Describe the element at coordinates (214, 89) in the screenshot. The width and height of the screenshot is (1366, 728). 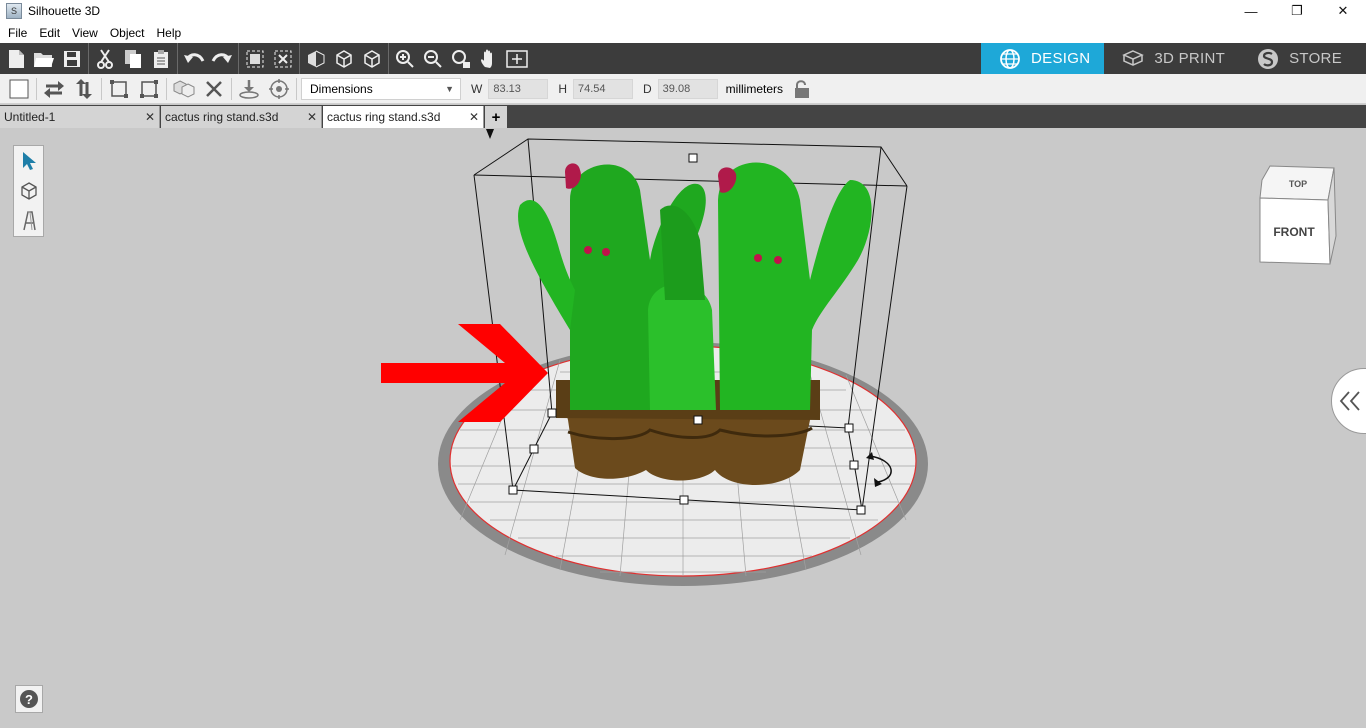
I see `delete-icon` at that location.